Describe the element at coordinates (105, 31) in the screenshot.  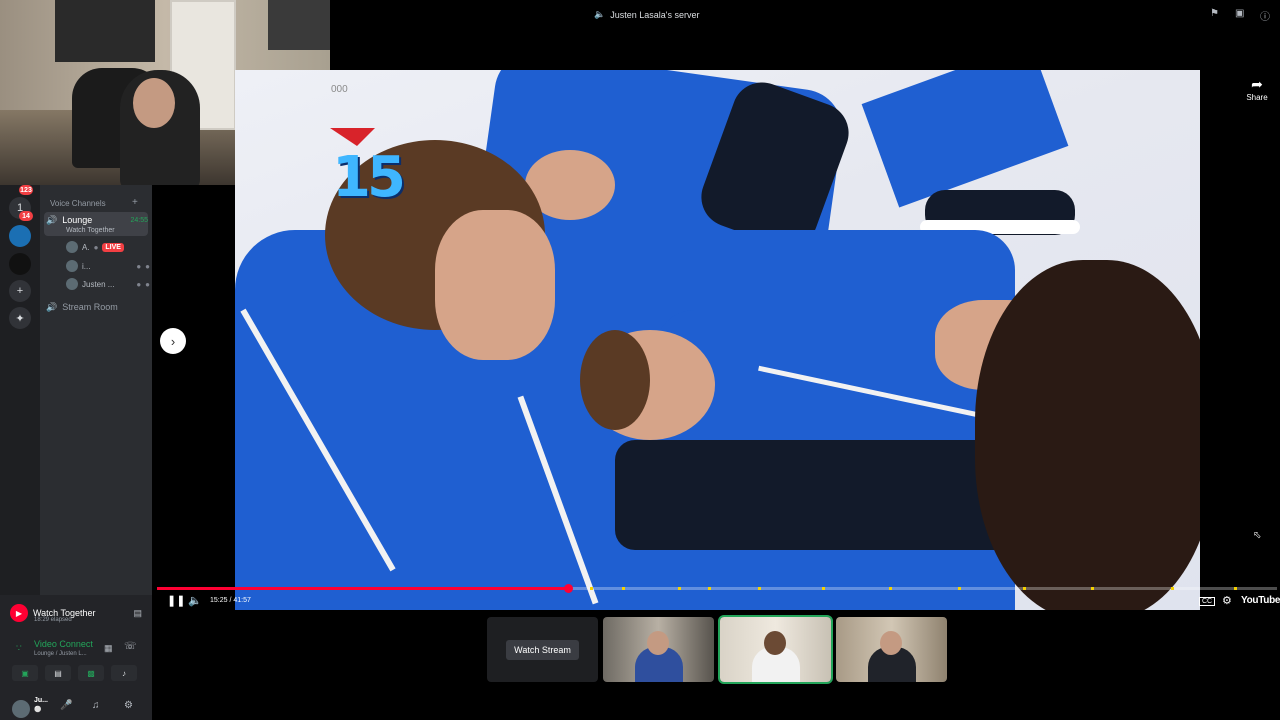
I see `webcam-tapestry` at that location.